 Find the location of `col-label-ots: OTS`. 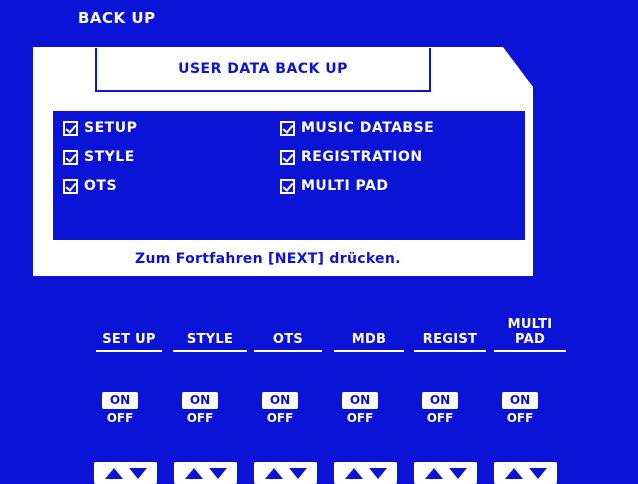

col-label-ots: OTS is located at coordinates (288, 339).